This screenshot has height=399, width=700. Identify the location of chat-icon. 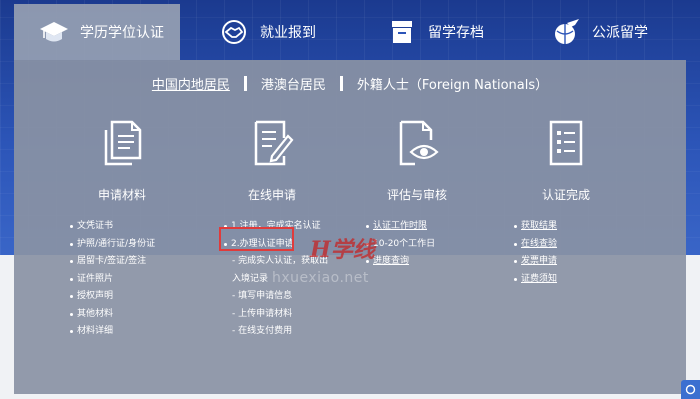
(690, 389).